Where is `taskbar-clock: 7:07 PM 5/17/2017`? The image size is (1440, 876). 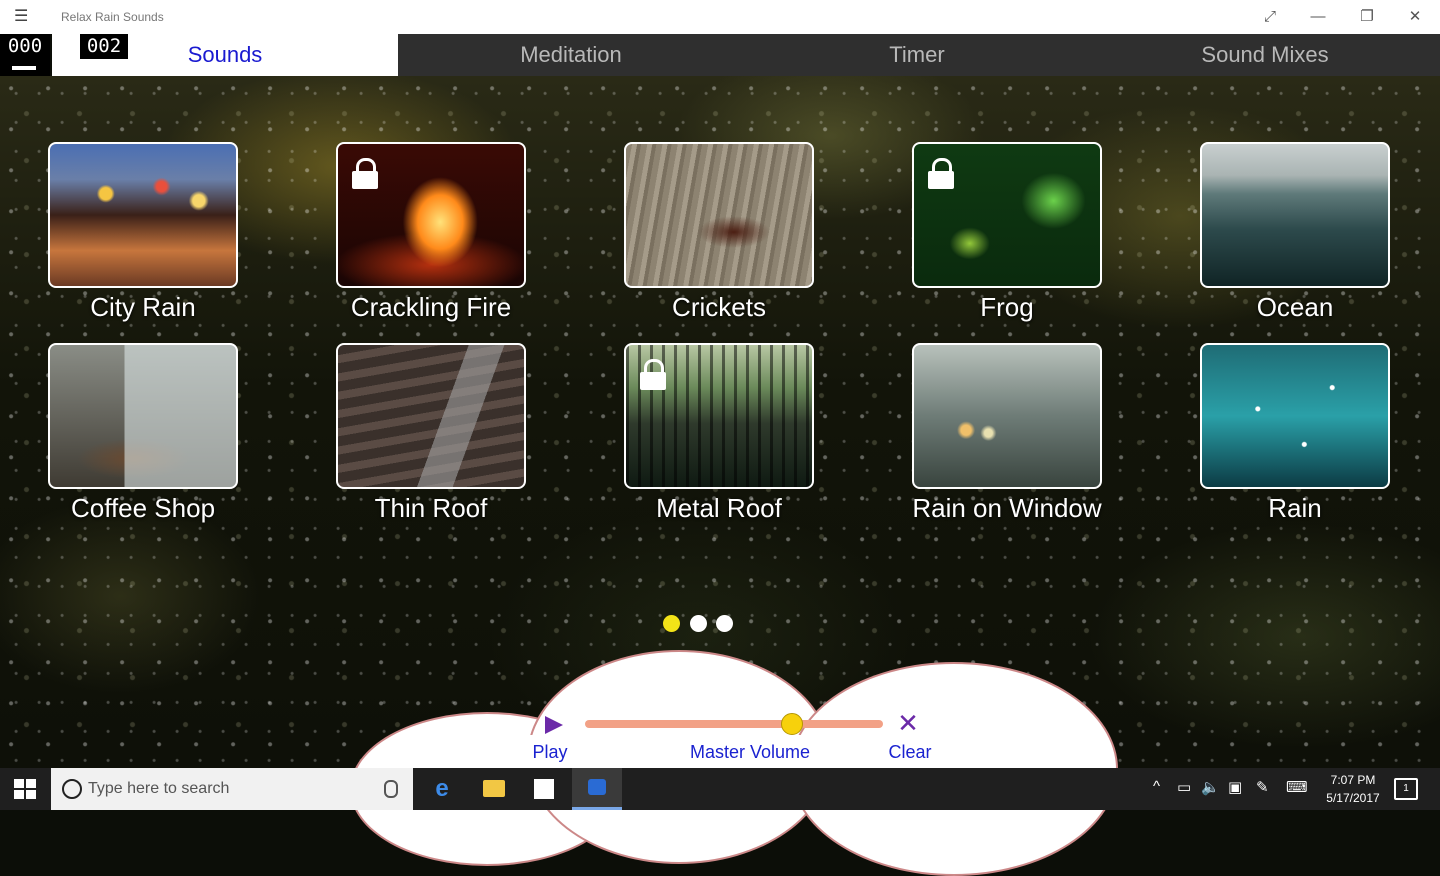 taskbar-clock: 7:07 PM 5/17/2017 is located at coordinates (1353, 789).